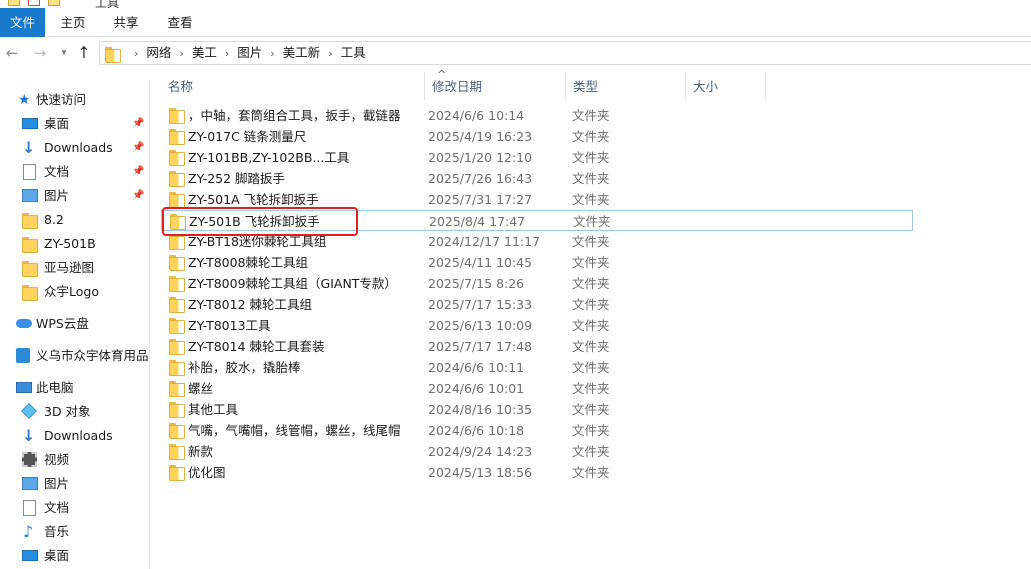  What do you see at coordinates (353, 53) in the screenshot?
I see `breadcrumb-item-current: 工具` at bounding box center [353, 53].